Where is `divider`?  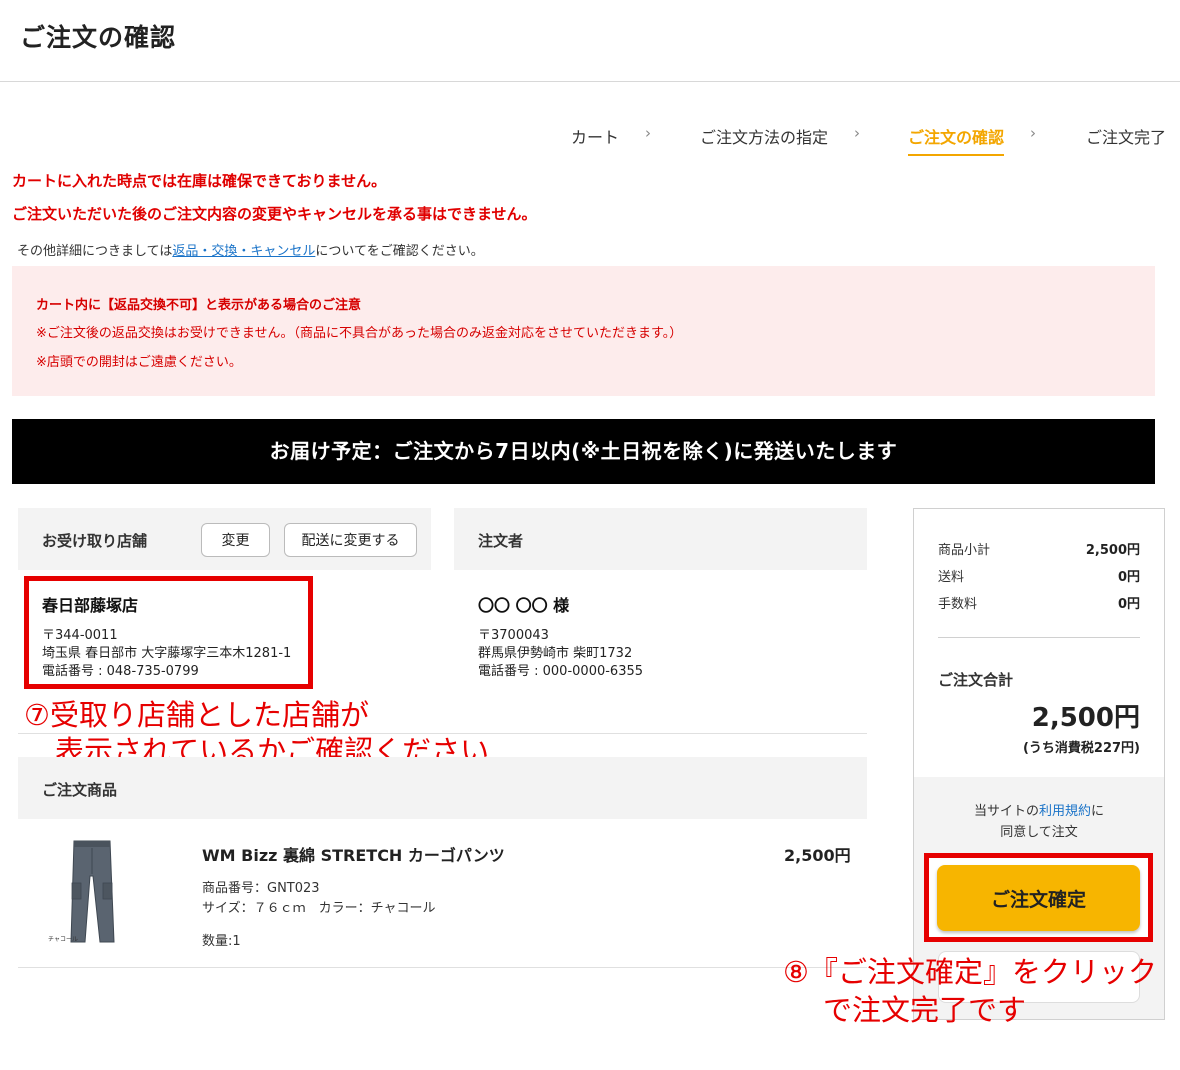 divider is located at coordinates (442, 967).